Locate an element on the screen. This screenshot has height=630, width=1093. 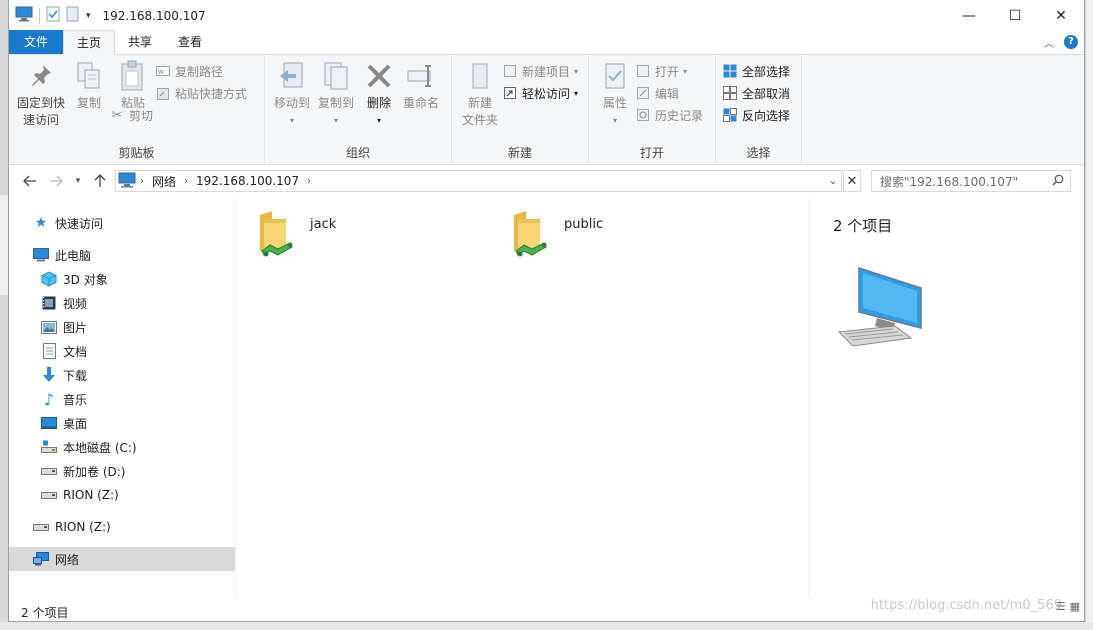
rename-icon is located at coordinates (421, 76).